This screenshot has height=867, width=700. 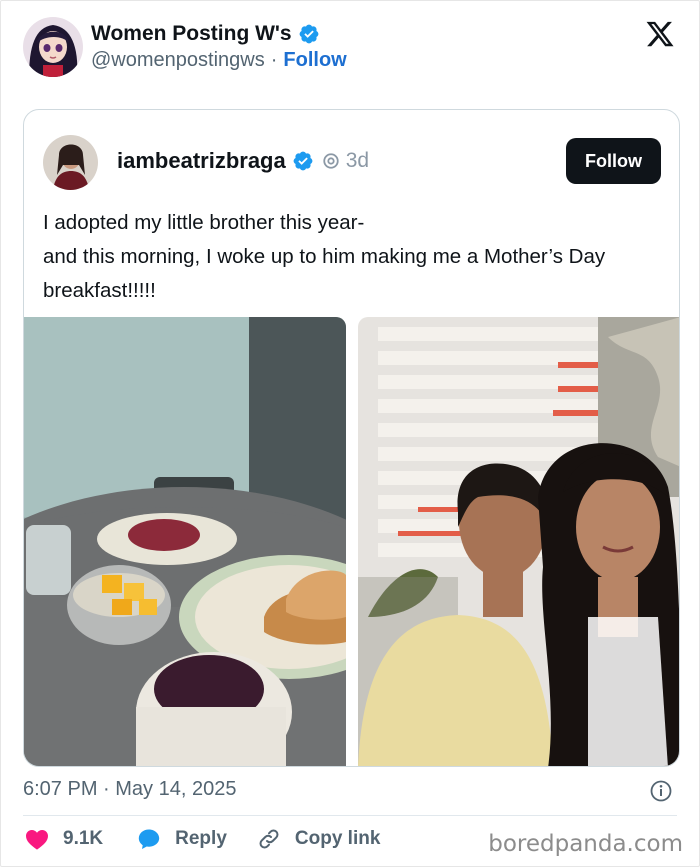 I want to click on author-avatar, so click(x=53, y=47).